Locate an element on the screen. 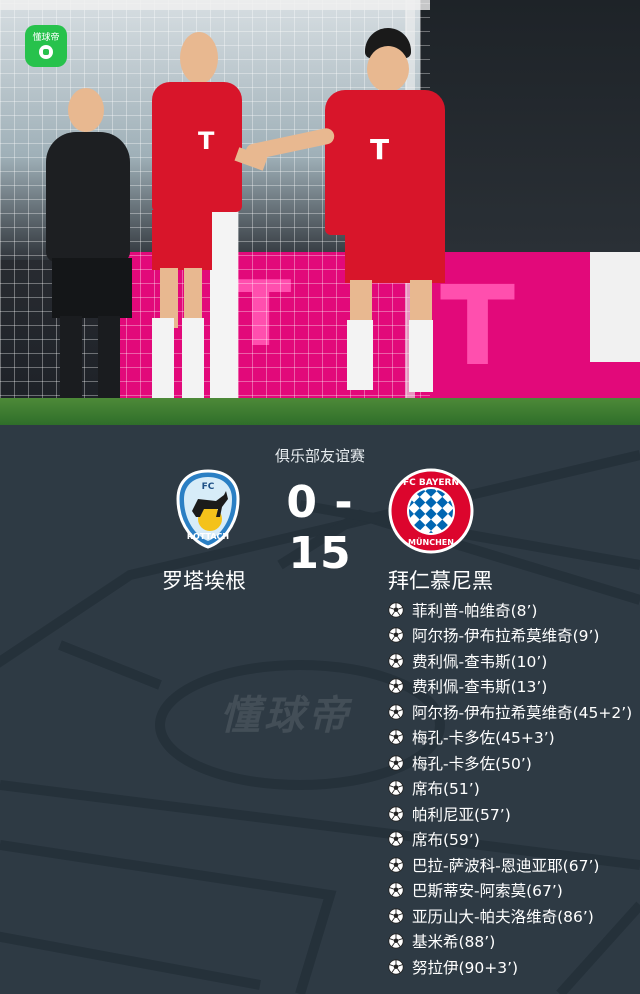 The image size is (640, 994). scorer-item: 阿尔扬-伊布拉希莫维奇(9’) is located at coordinates (514, 636).